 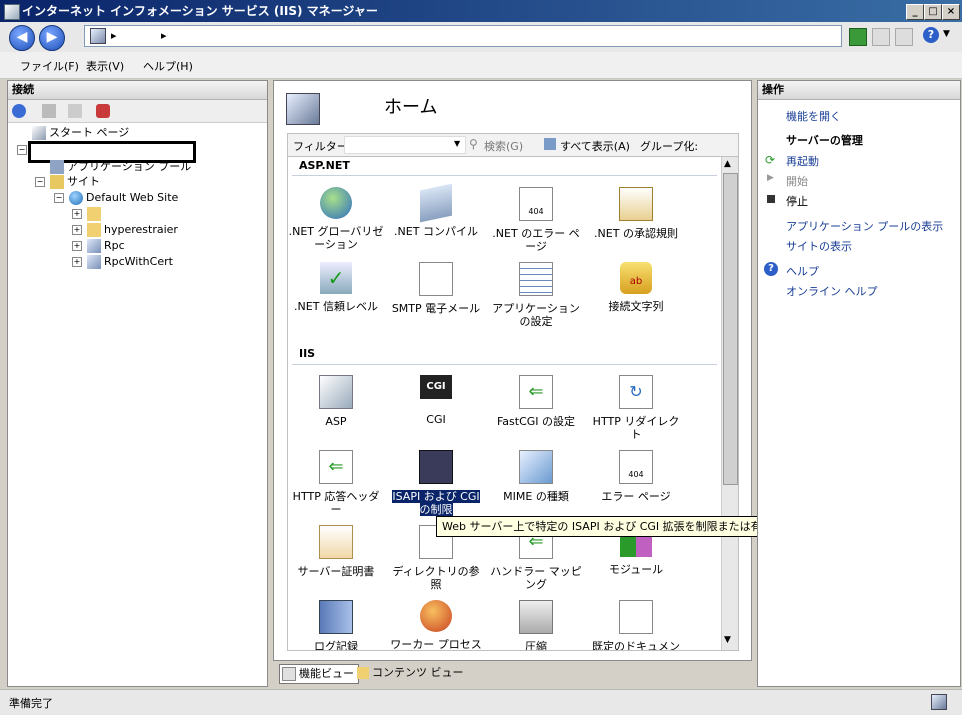 What do you see at coordinates (120, 167) in the screenshot?
I see `tree-app-pools: アプリケーション プール` at bounding box center [120, 167].